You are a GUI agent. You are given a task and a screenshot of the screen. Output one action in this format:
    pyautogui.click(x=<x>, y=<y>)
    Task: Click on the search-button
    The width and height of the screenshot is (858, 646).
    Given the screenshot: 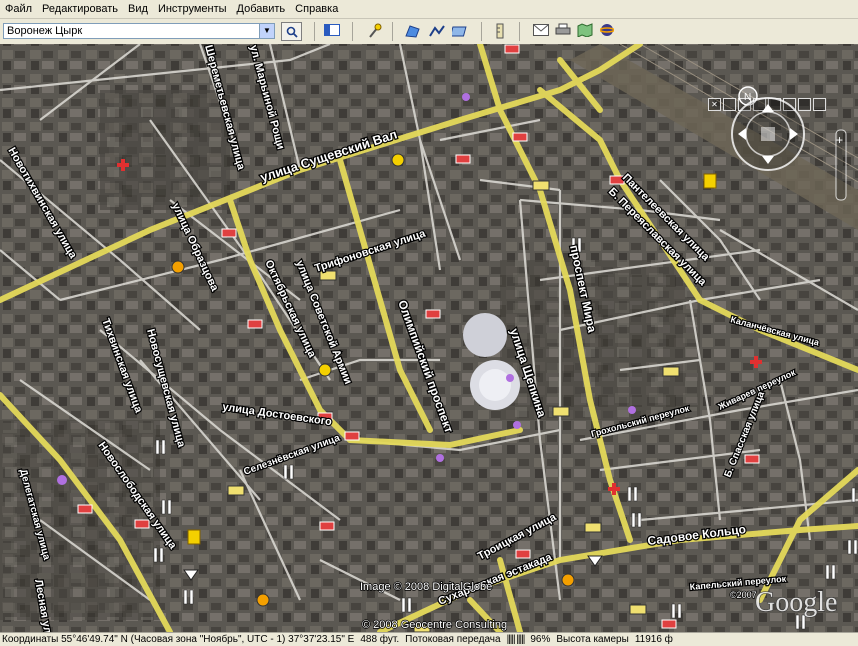 What is the action you would take?
    pyautogui.click(x=291, y=31)
    